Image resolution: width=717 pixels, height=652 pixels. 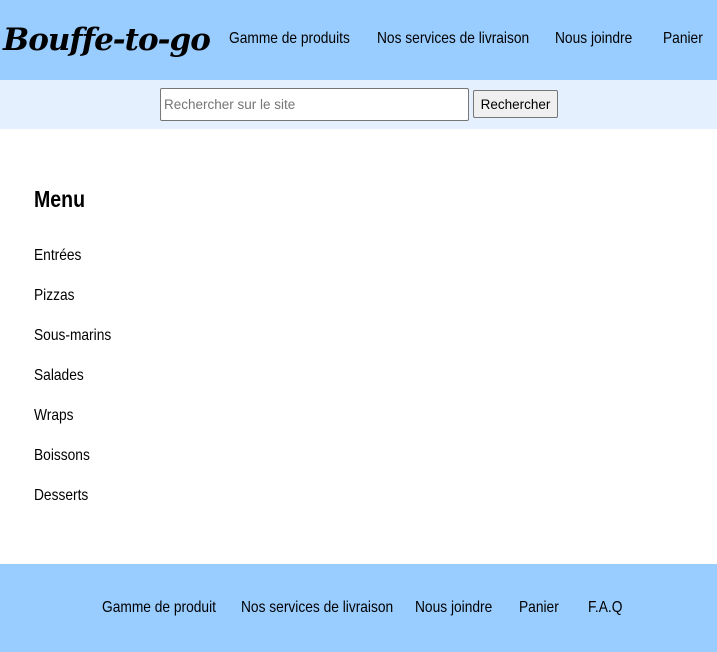 I want to click on menu-item-pizzas: Pizzas, so click(x=54, y=296).